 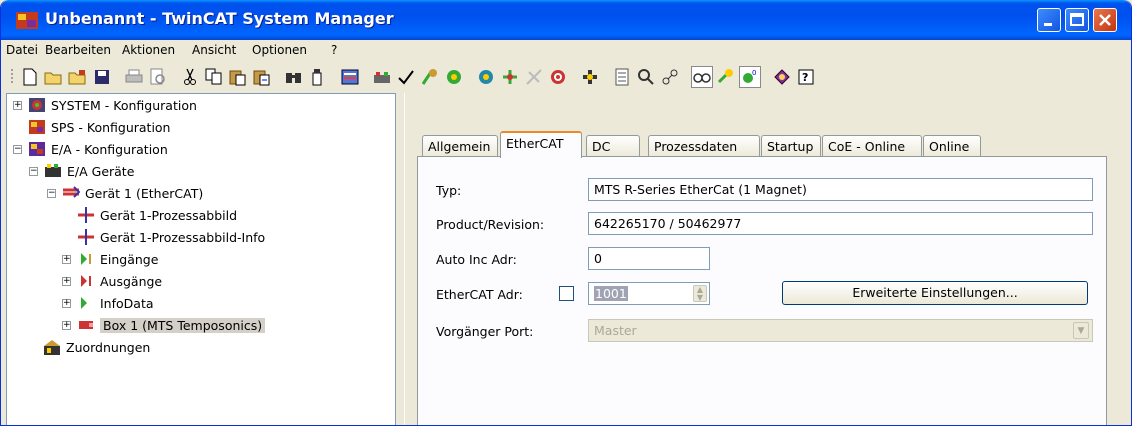 I want to click on tree-label: SPS - Konfiguration, so click(x=111, y=127).